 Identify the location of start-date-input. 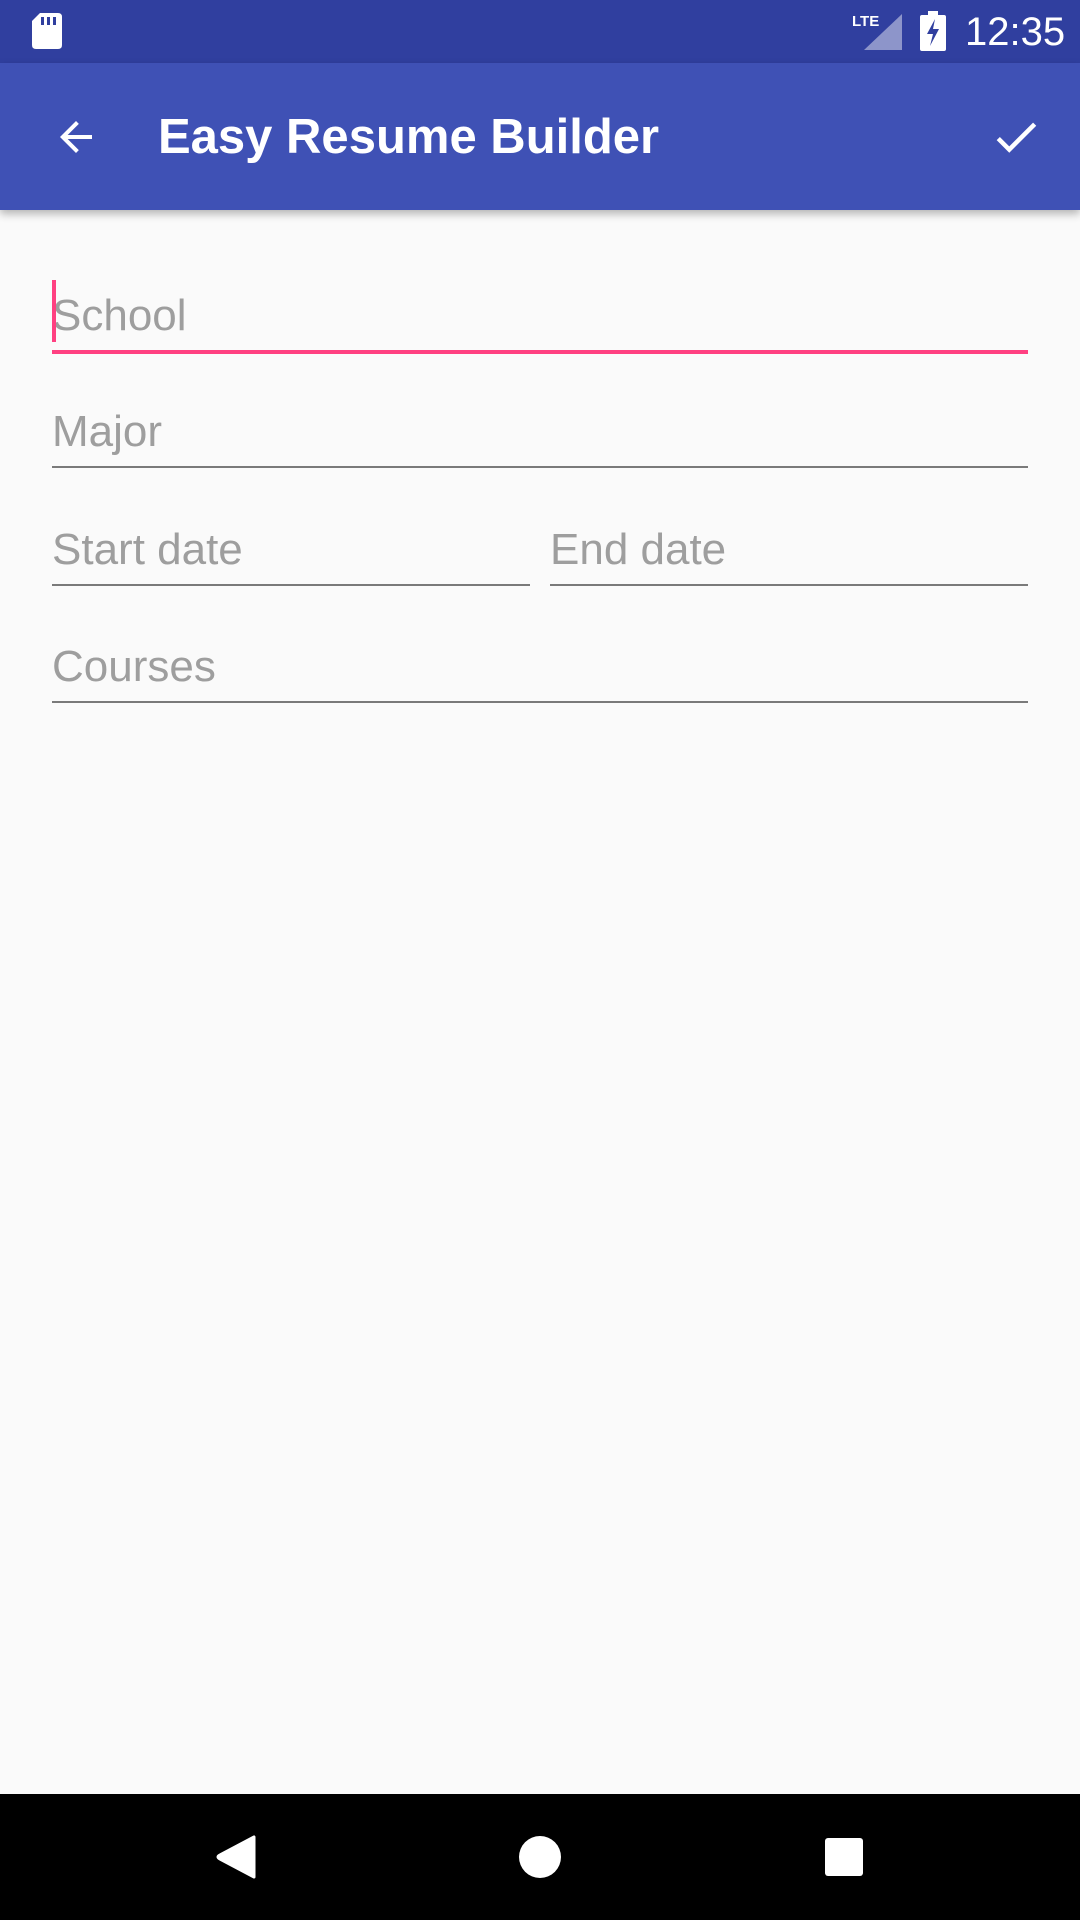
(291, 550).